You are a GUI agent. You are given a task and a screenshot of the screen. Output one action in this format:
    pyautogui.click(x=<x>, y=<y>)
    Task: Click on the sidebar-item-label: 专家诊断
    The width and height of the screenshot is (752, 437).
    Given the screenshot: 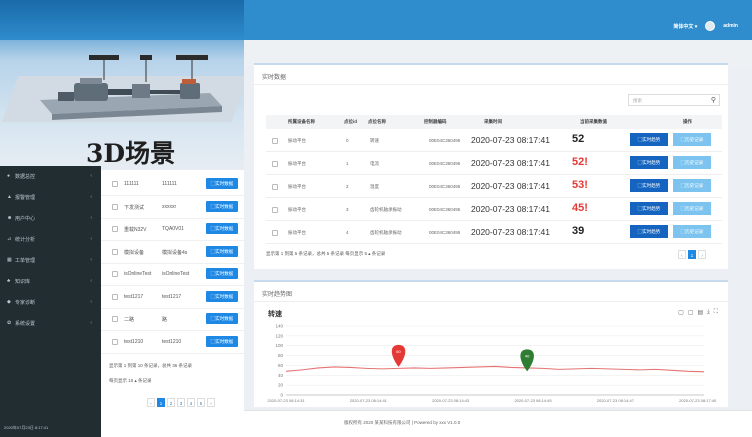 What is the action you would take?
    pyautogui.click(x=25, y=302)
    